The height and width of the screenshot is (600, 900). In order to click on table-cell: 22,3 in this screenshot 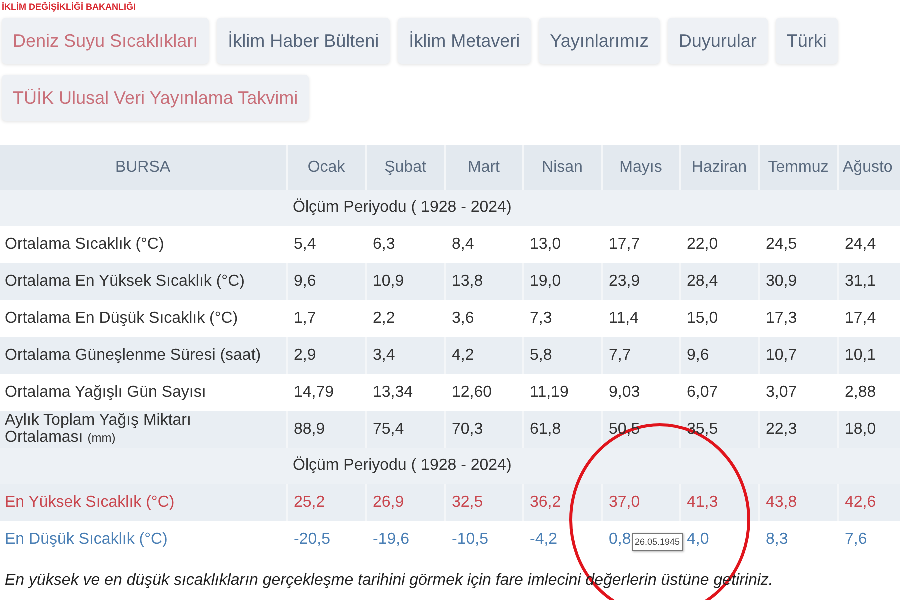, I will do `click(798, 429)`.